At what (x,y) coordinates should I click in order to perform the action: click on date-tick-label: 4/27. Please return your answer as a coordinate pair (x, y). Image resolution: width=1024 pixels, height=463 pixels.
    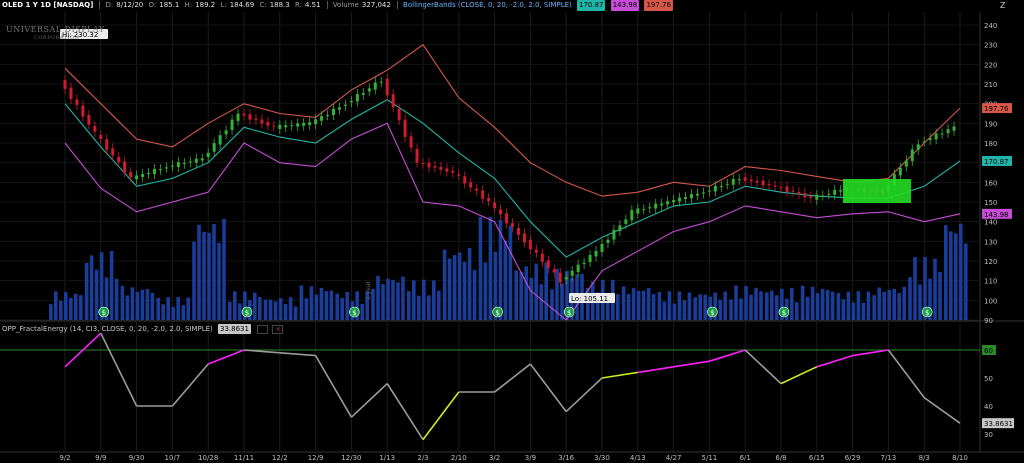
    Looking at the image, I should click on (674, 458).